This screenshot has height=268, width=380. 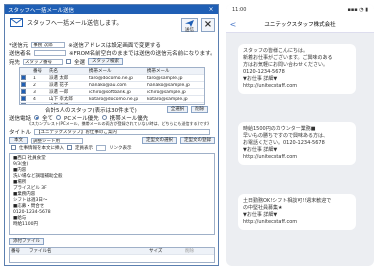 I want to click on close-button: ×, so click(x=208, y=25).